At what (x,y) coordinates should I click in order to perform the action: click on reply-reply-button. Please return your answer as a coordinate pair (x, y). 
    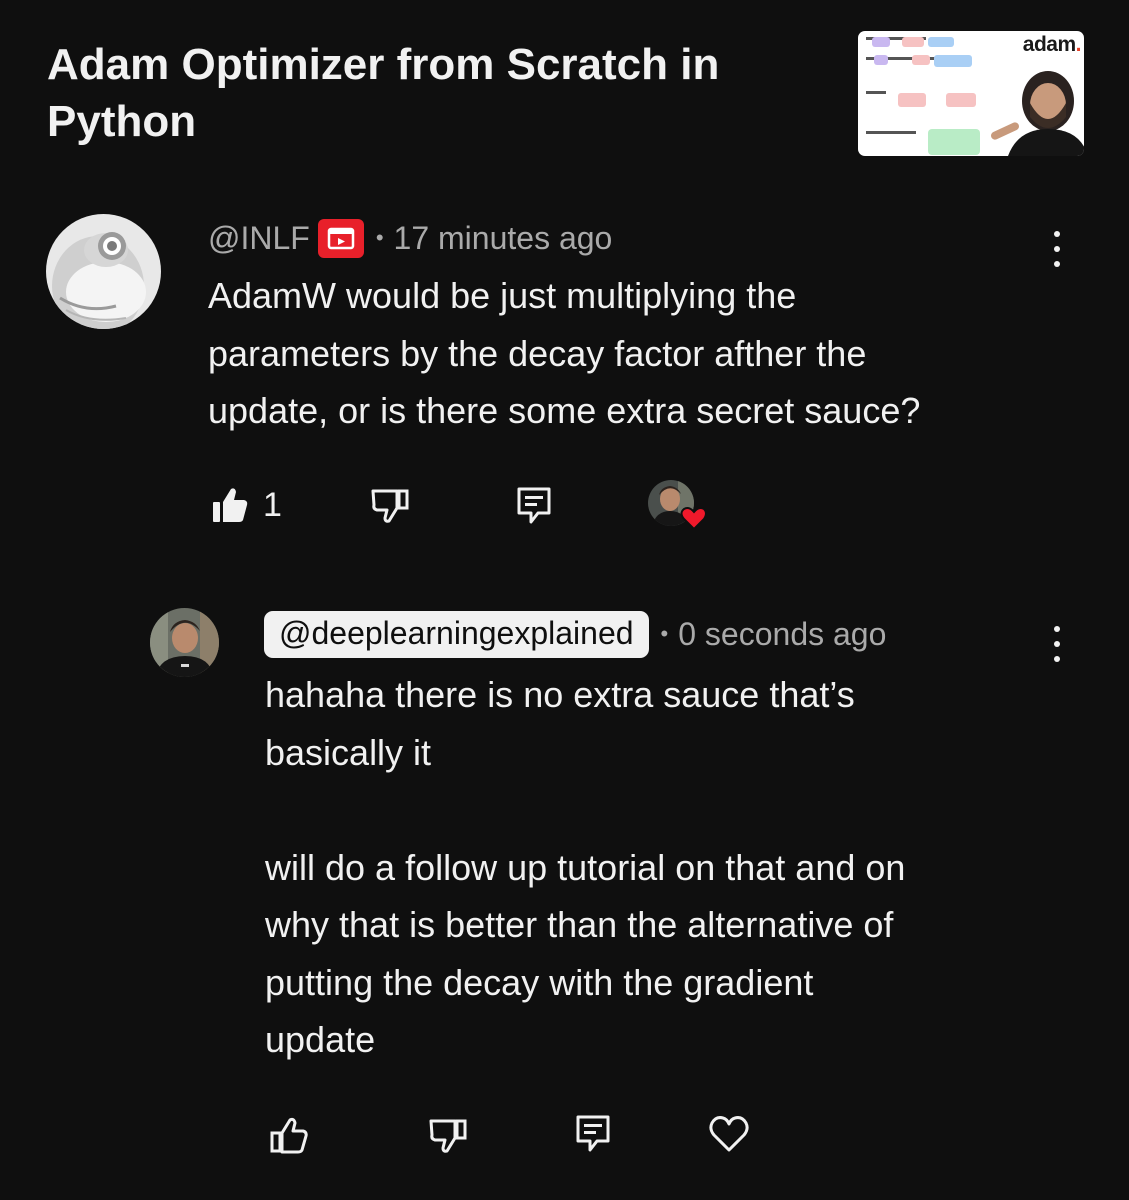
    Looking at the image, I should click on (593, 1134).